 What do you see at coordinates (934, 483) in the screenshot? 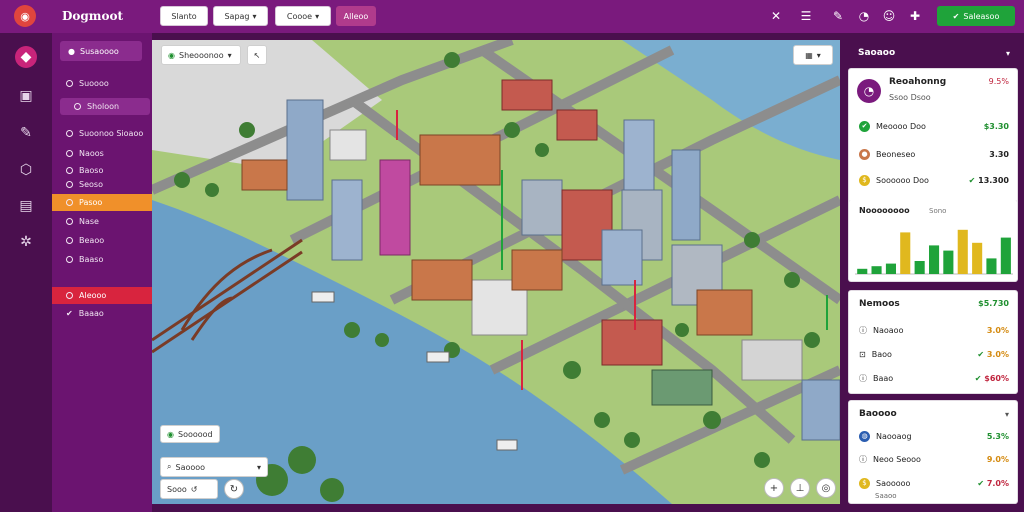
I see `reports-row: $ Saooooo ✔ 7.0%` at bounding box center [934, 483].